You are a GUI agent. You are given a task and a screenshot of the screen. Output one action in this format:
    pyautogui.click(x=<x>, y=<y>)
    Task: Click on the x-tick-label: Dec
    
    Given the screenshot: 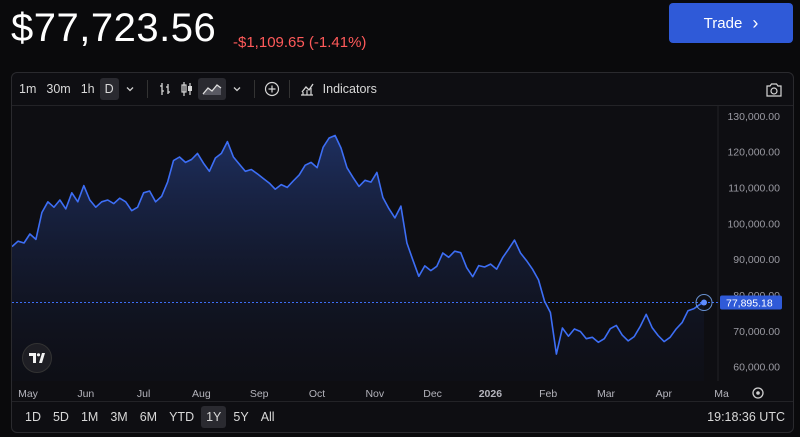 What is the action you would take?
    pyautogui.click(x=432, y=394)
    